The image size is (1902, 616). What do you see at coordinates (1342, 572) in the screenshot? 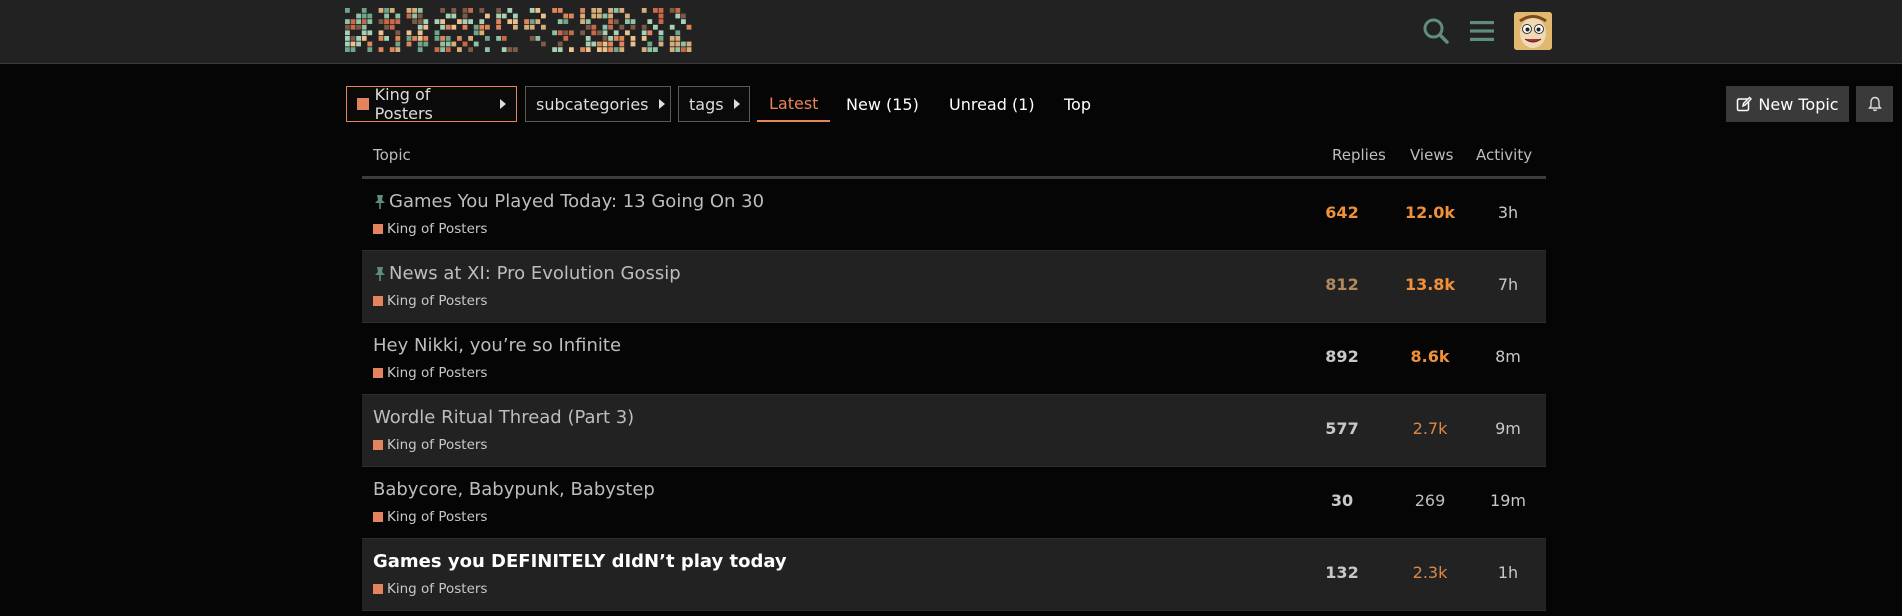
I see `replies-count: 132` at bounding box center [1342, 572].